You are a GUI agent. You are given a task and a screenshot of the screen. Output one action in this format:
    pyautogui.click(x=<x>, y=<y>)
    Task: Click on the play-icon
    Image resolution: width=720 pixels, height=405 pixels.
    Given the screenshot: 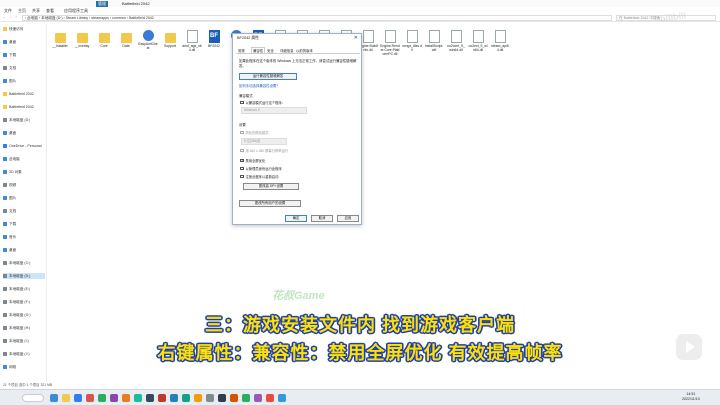 What is the action you would take?
    pyautogui.click(x=689, y=347)
    